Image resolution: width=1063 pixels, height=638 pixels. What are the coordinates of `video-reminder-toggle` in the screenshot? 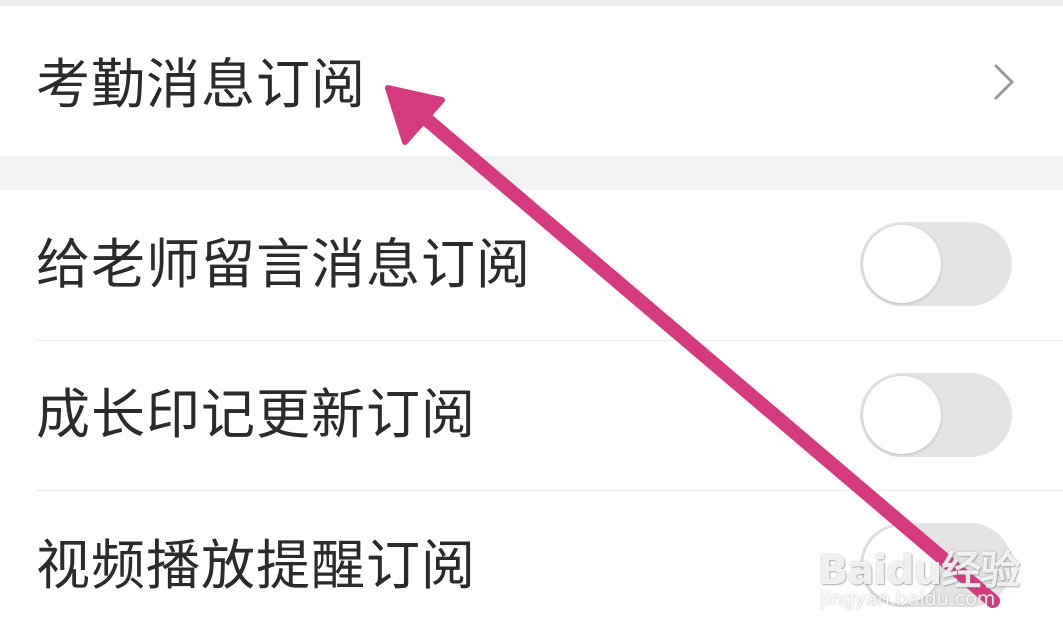 It's located at (936, 565).